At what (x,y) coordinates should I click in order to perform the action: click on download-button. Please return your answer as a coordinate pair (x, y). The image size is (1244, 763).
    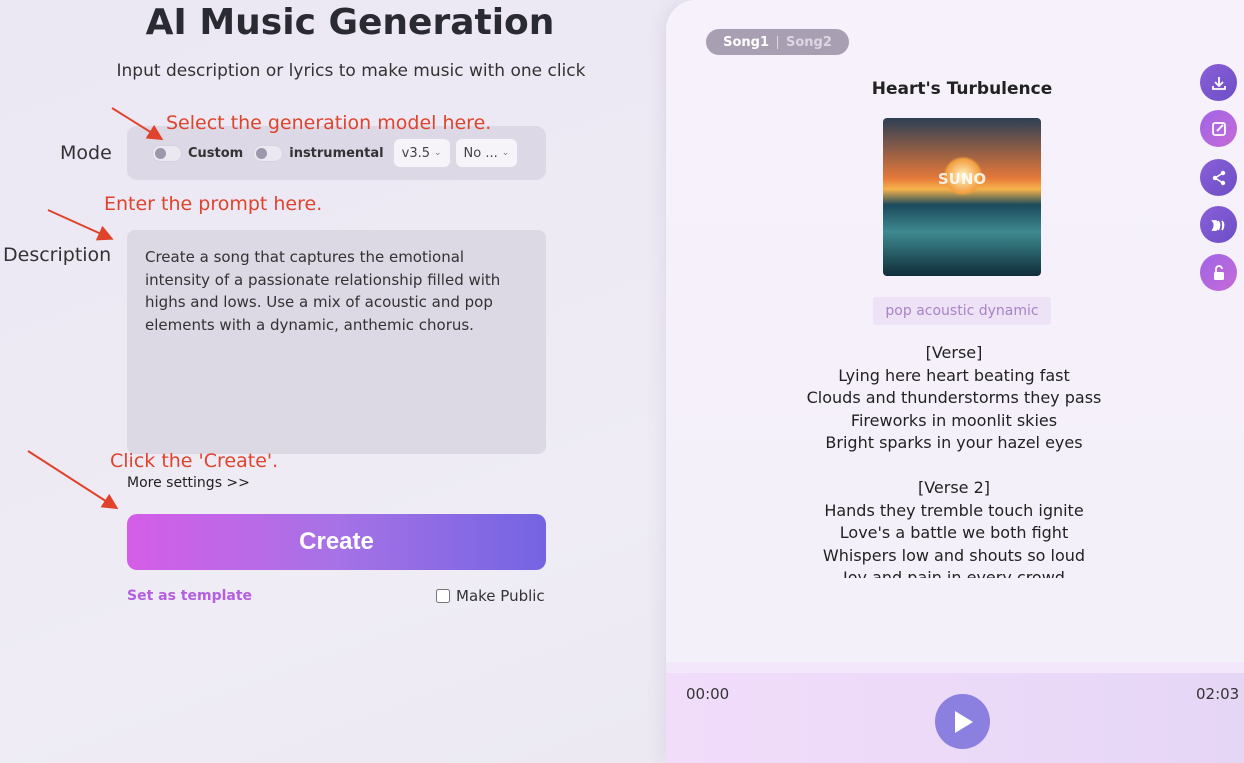
    Looking at the image, I should click on (1218, 82).